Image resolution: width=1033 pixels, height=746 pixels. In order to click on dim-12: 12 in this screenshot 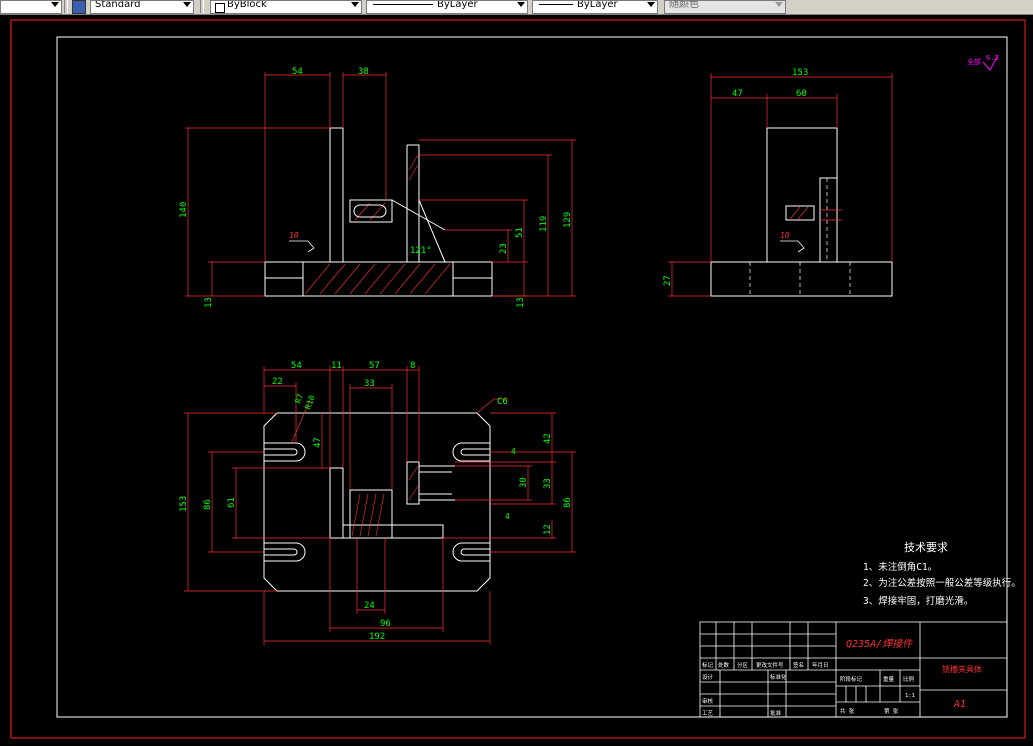, I will do `click(548, 529)`.